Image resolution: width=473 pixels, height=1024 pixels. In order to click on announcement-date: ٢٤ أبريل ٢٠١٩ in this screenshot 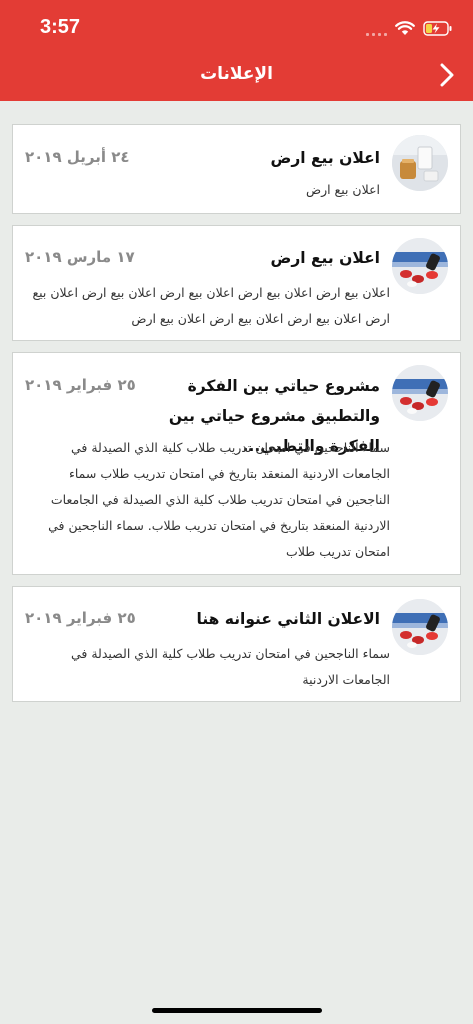, I will do `click(77, 157)`.